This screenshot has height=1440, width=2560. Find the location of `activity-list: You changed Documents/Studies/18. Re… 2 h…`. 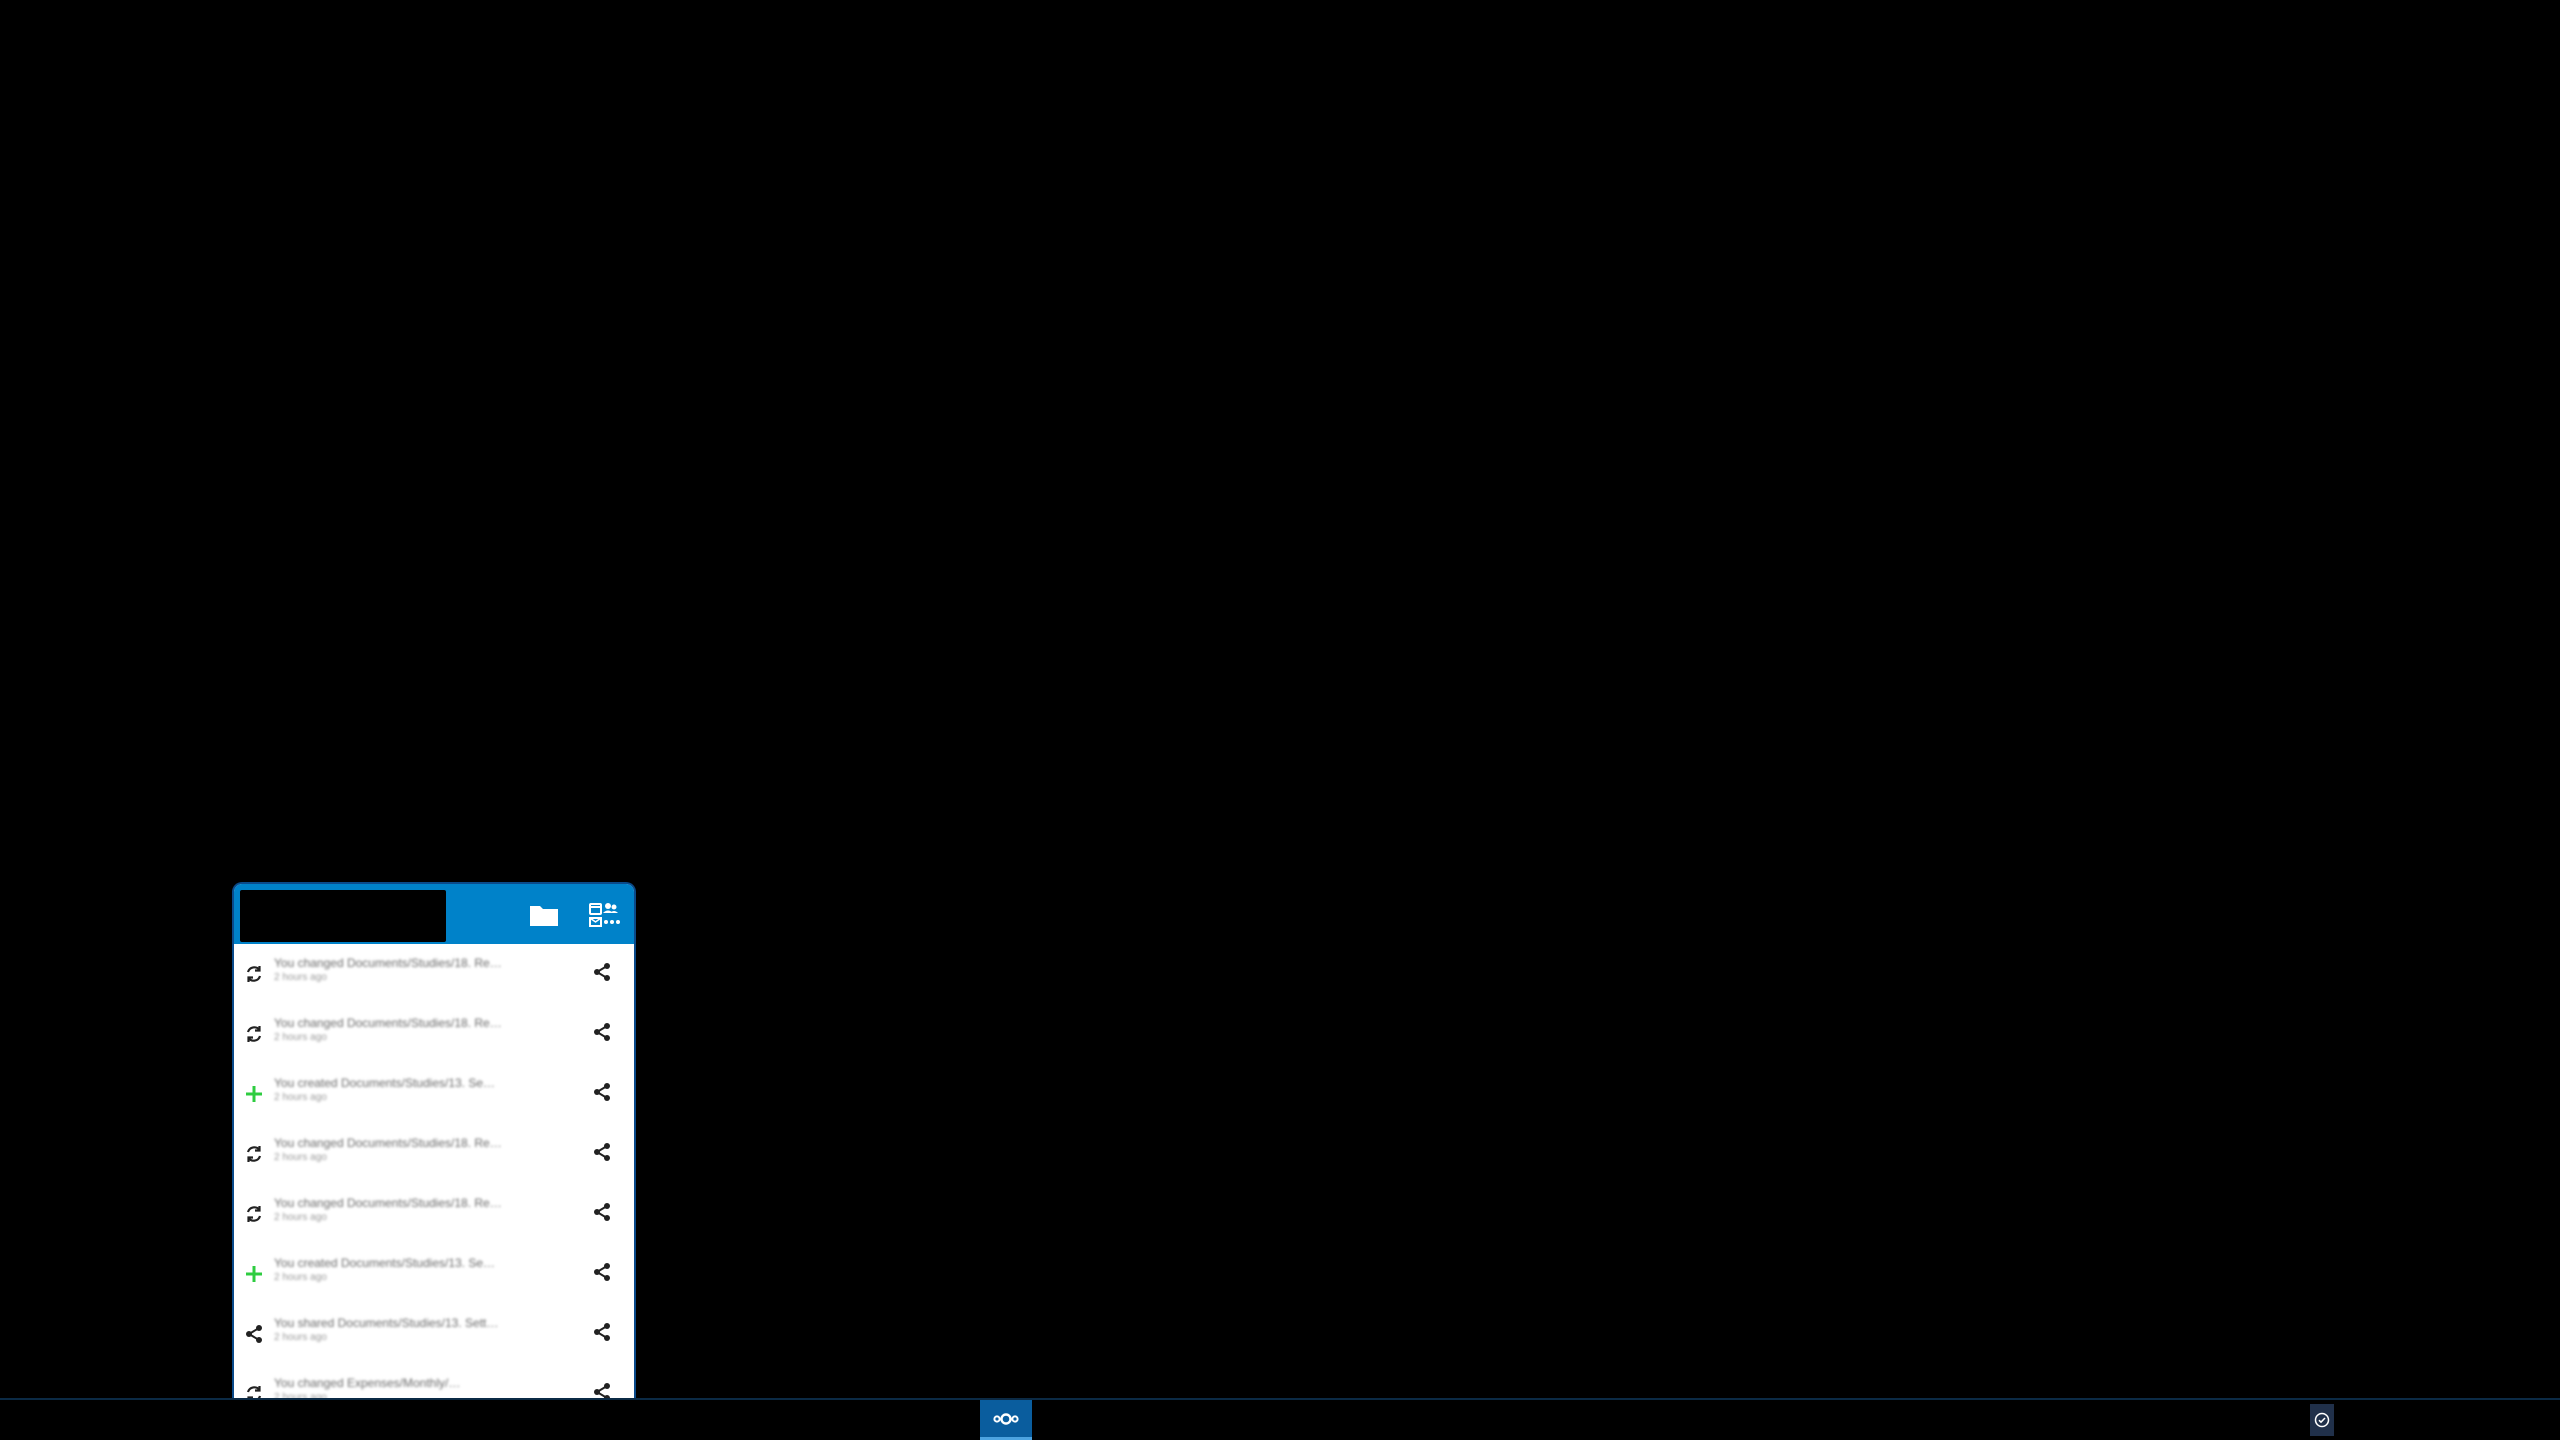

activity-list: You changed Documents/Studies/18. Re… 2 h… is located at coordinates (434, 1171).